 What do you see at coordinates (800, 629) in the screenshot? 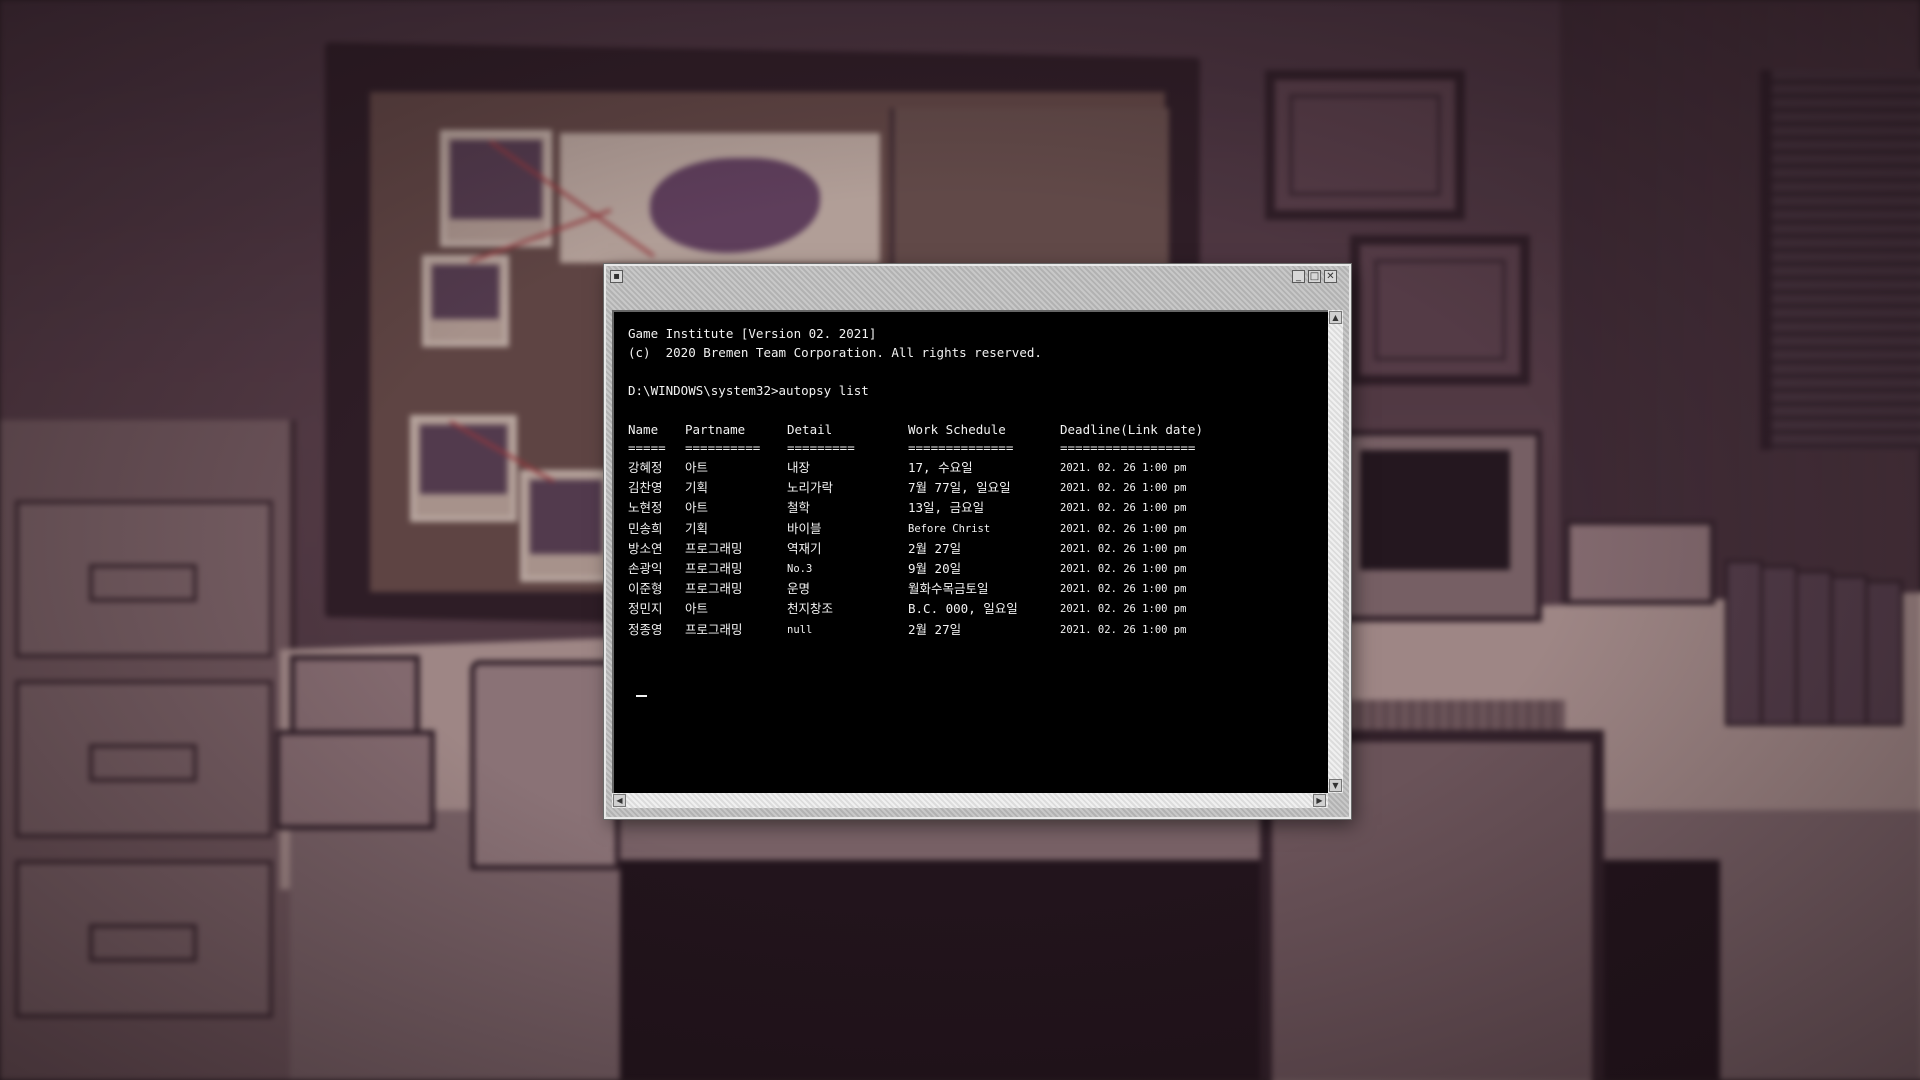
I see `row-detail: null` at bounding box center [800, 629].